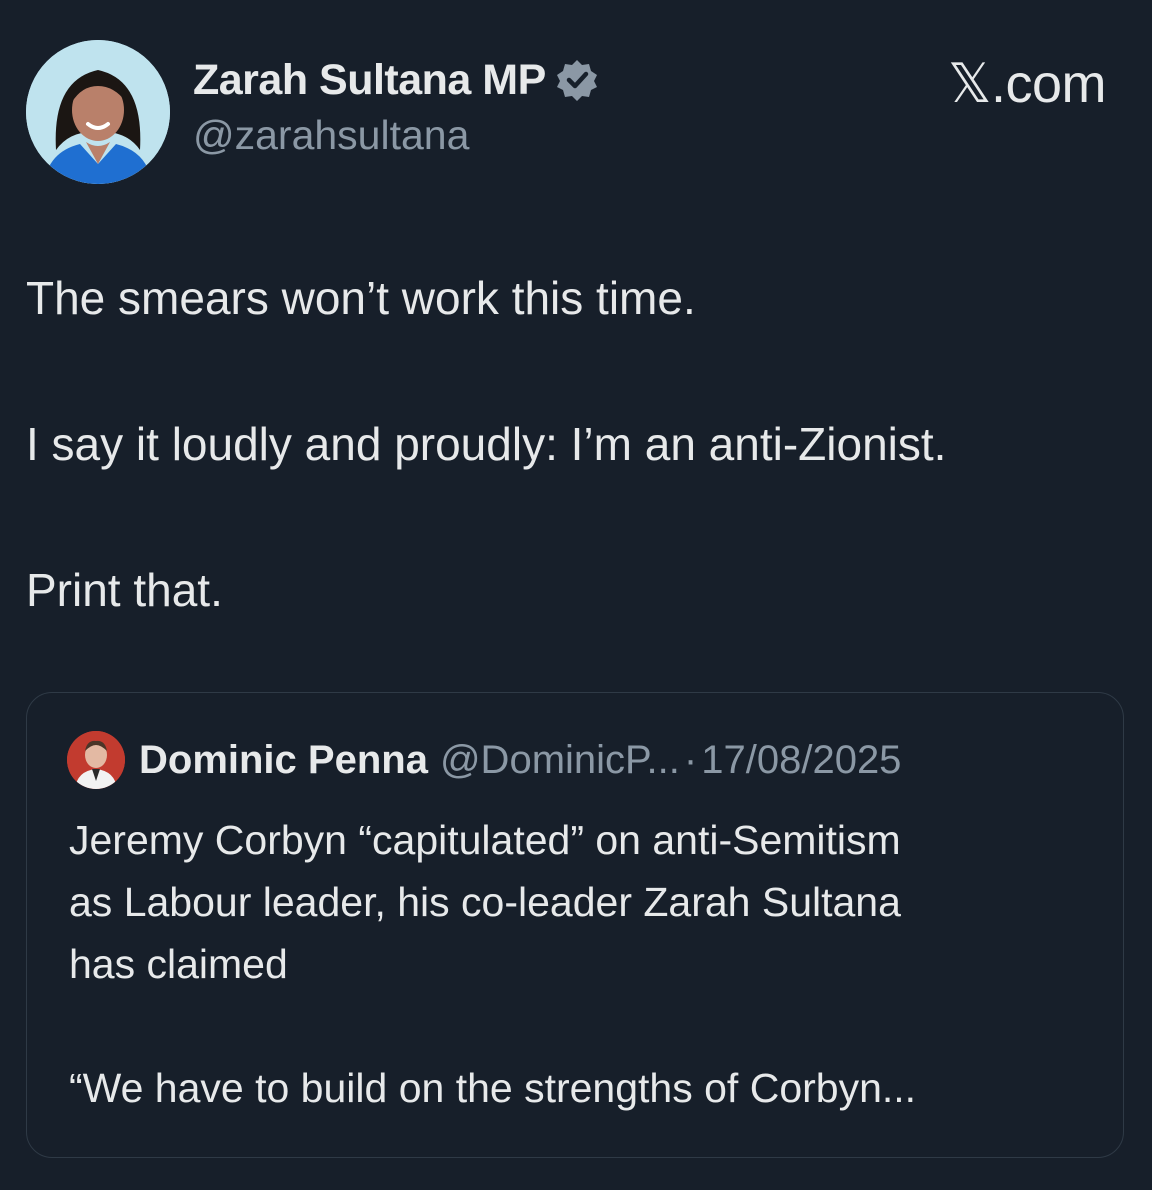  I want to click on verified-badge-icon, so click(577, 80).